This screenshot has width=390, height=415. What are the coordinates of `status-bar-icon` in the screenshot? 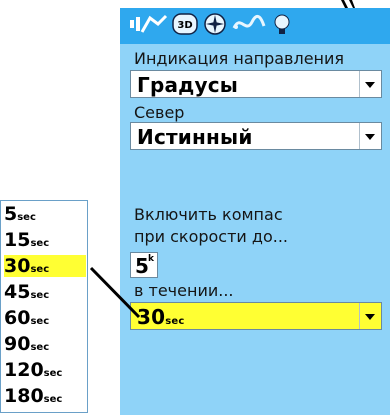 It's located at (149, 23).